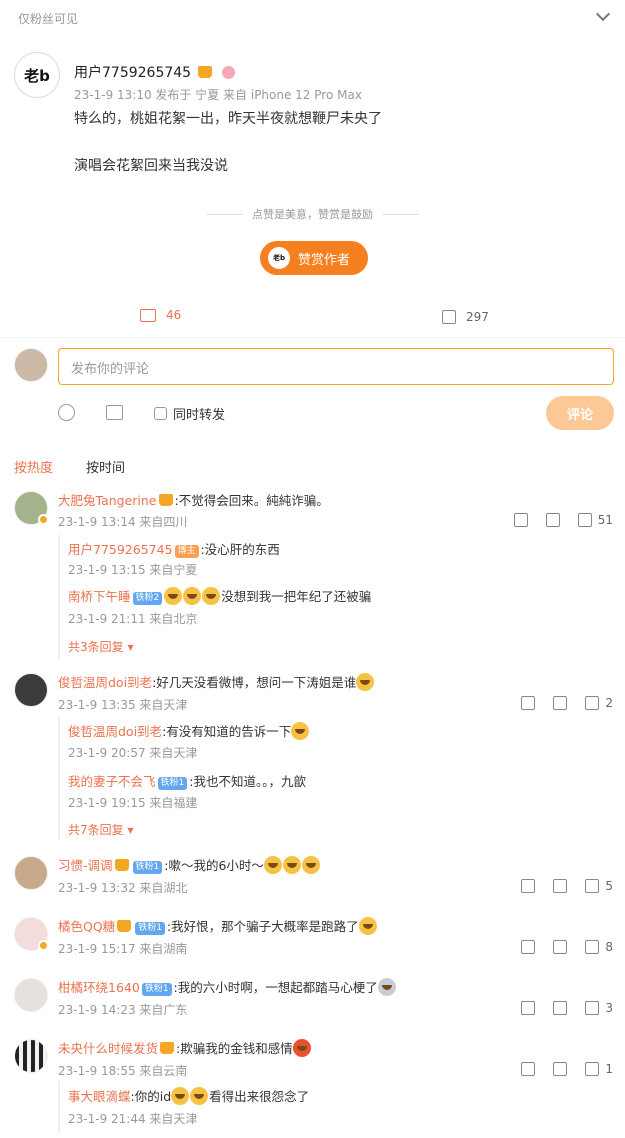 This screenshot has width=625, height=1138. What do you see at coordinates (133, 570) in the screenshot?
I see `reply-meta: 23-1-9 13:15 来自宁夏` at bounding box center [133, 570].